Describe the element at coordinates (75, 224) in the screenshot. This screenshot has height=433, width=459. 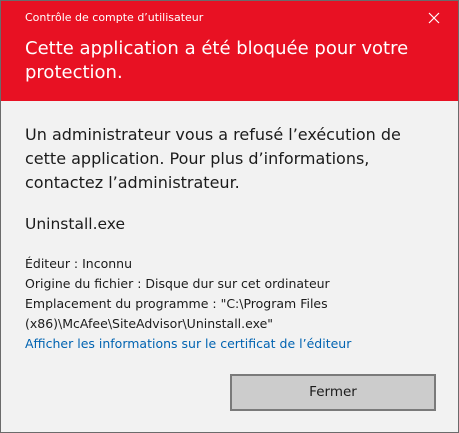
I see `program-name: Uninstall.exe` at that location.